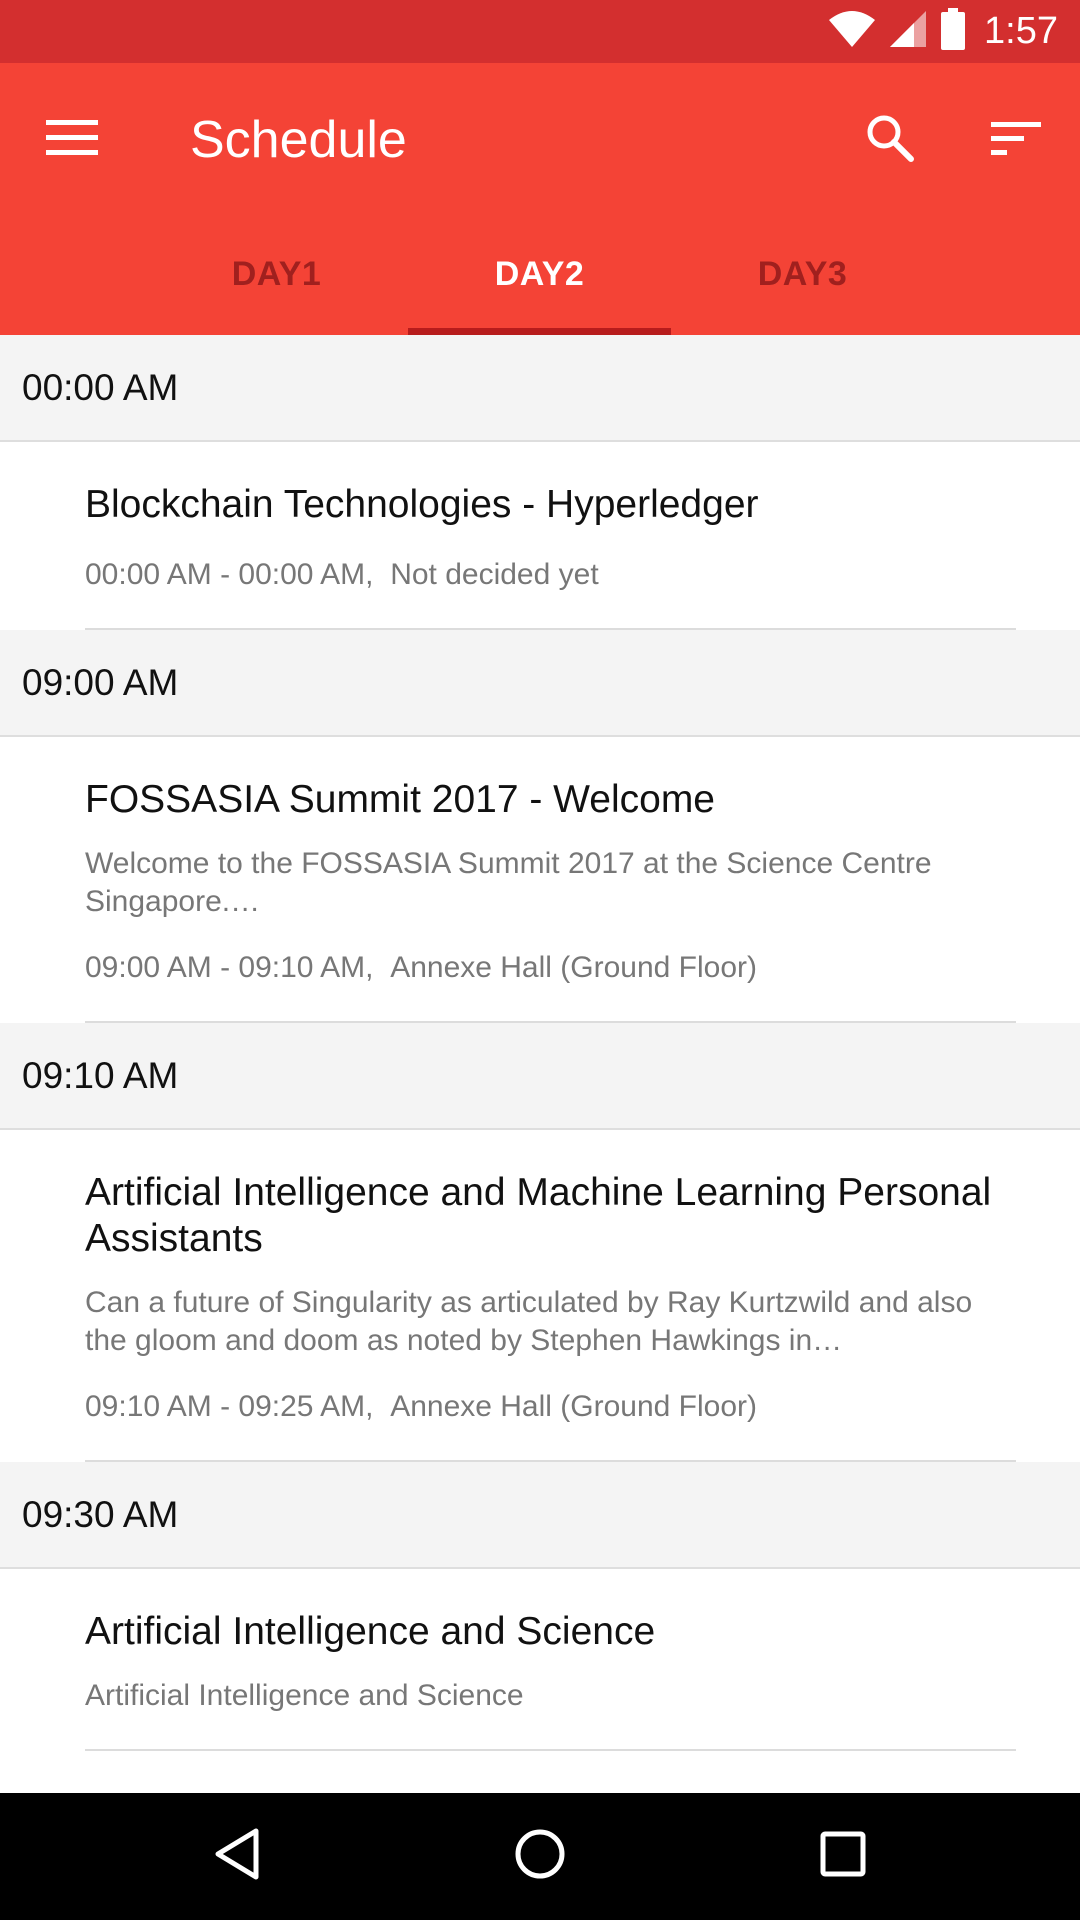 The height and width of the screenshot is (1920, 1080). I want to click on session-time-range: 09:10 AM - 09:25 AM,, so click(229, 1406).